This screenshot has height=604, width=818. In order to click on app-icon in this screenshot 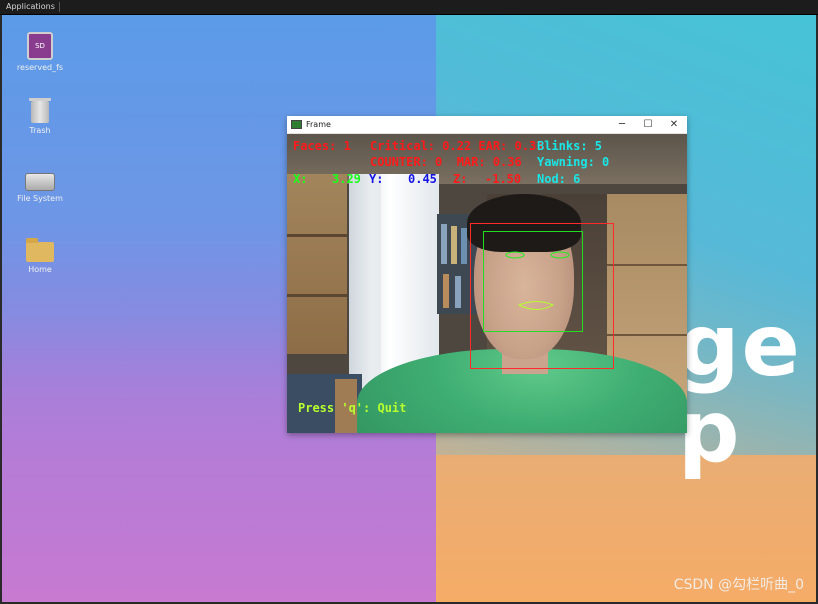, I will do `click(296, 124)`.